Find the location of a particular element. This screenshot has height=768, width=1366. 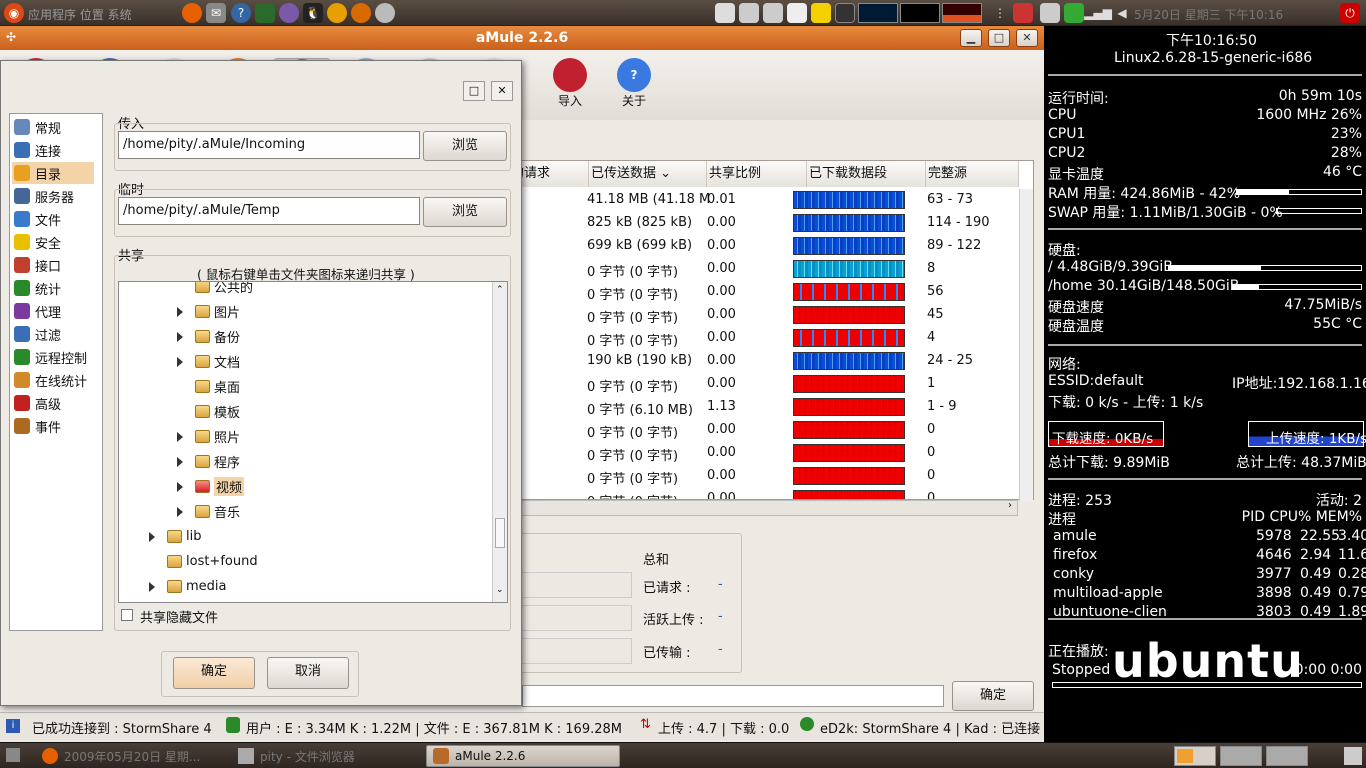

panel-clock: 5月20日 星期三 下午10:16 is located at coordinates (1208, 14).